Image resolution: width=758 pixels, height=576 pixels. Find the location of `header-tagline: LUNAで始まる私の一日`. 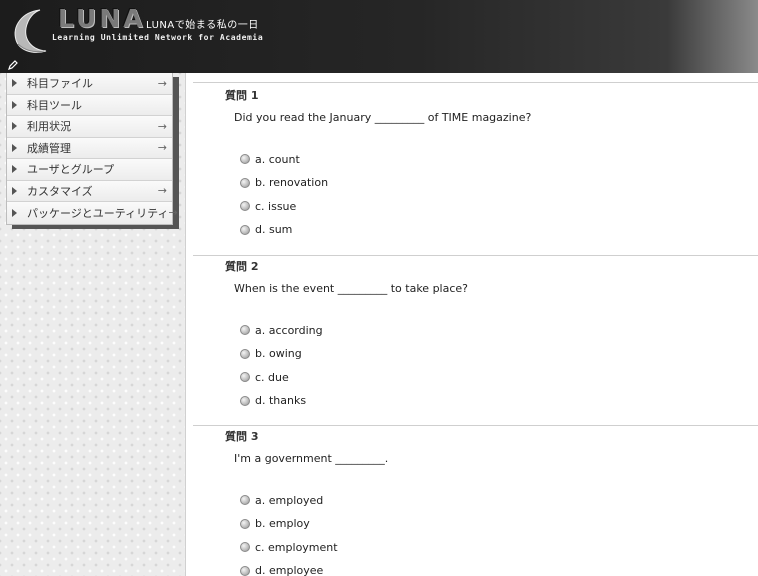

header-tagline: LUNAで始まる私の一日 is located at coordinates (202, 25).